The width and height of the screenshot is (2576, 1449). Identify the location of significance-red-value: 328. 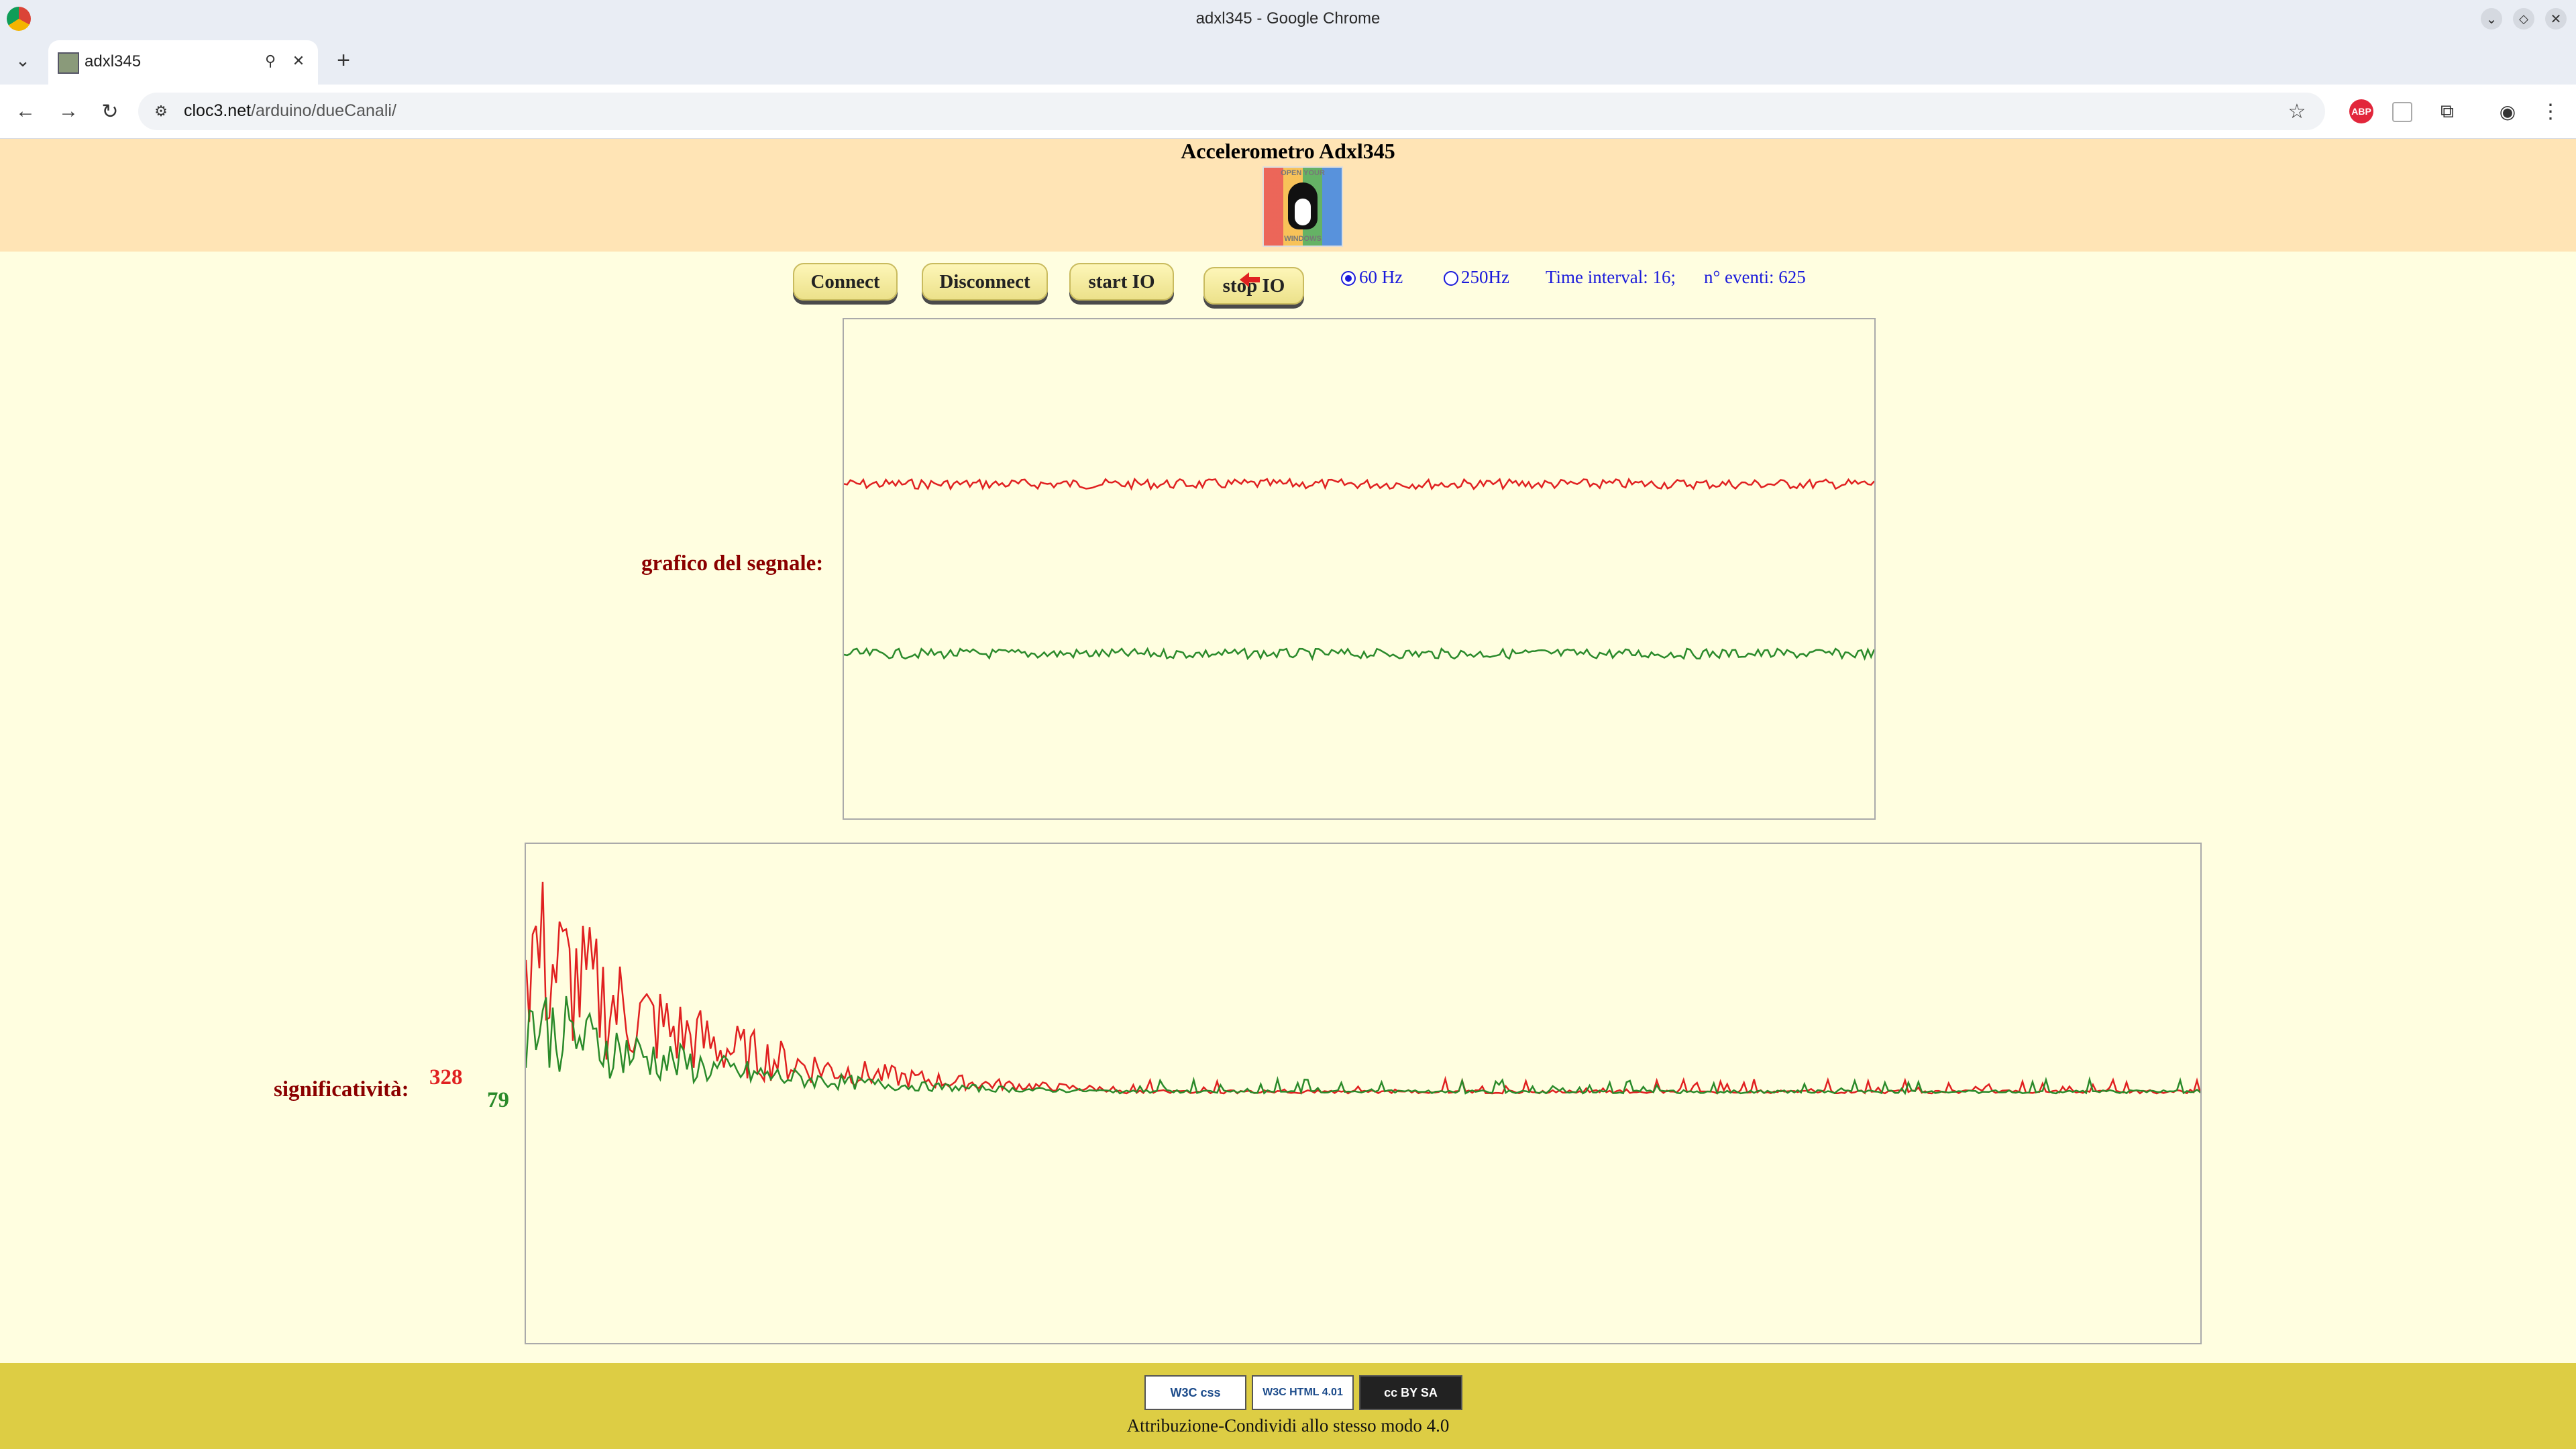
(446, 1077).